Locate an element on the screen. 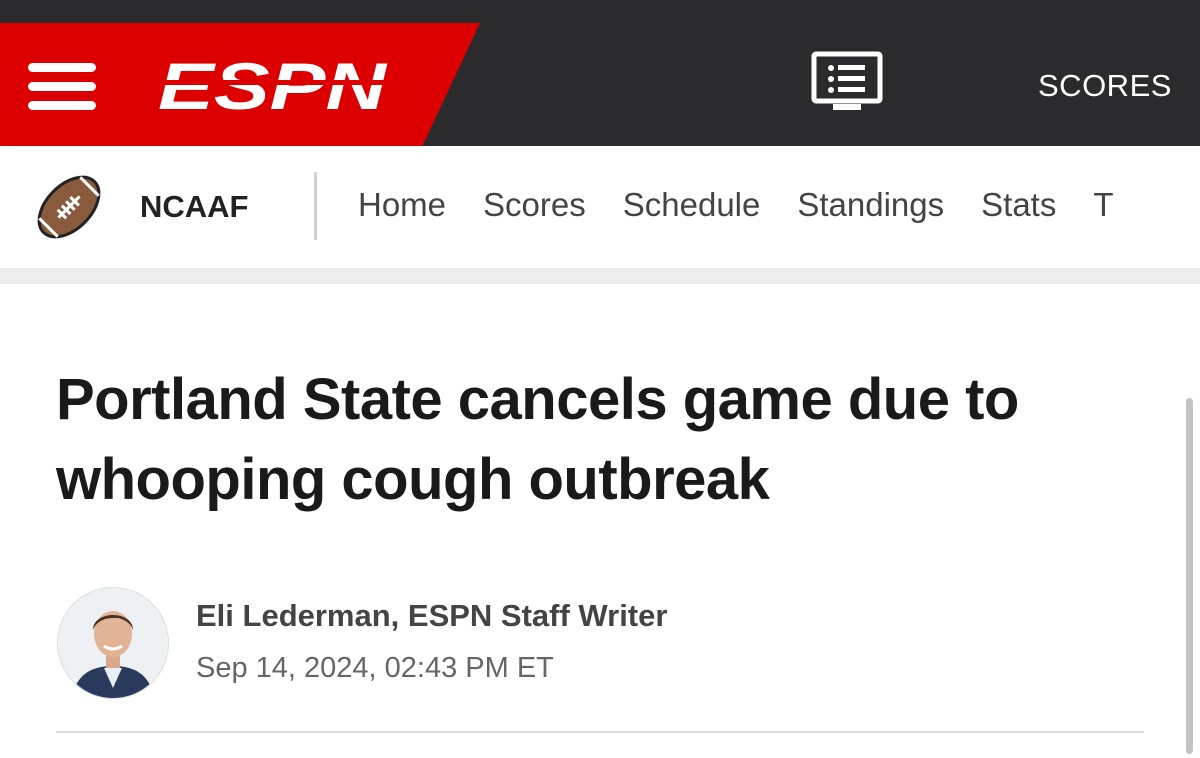  author-photo is located at coordinates (113, 643).